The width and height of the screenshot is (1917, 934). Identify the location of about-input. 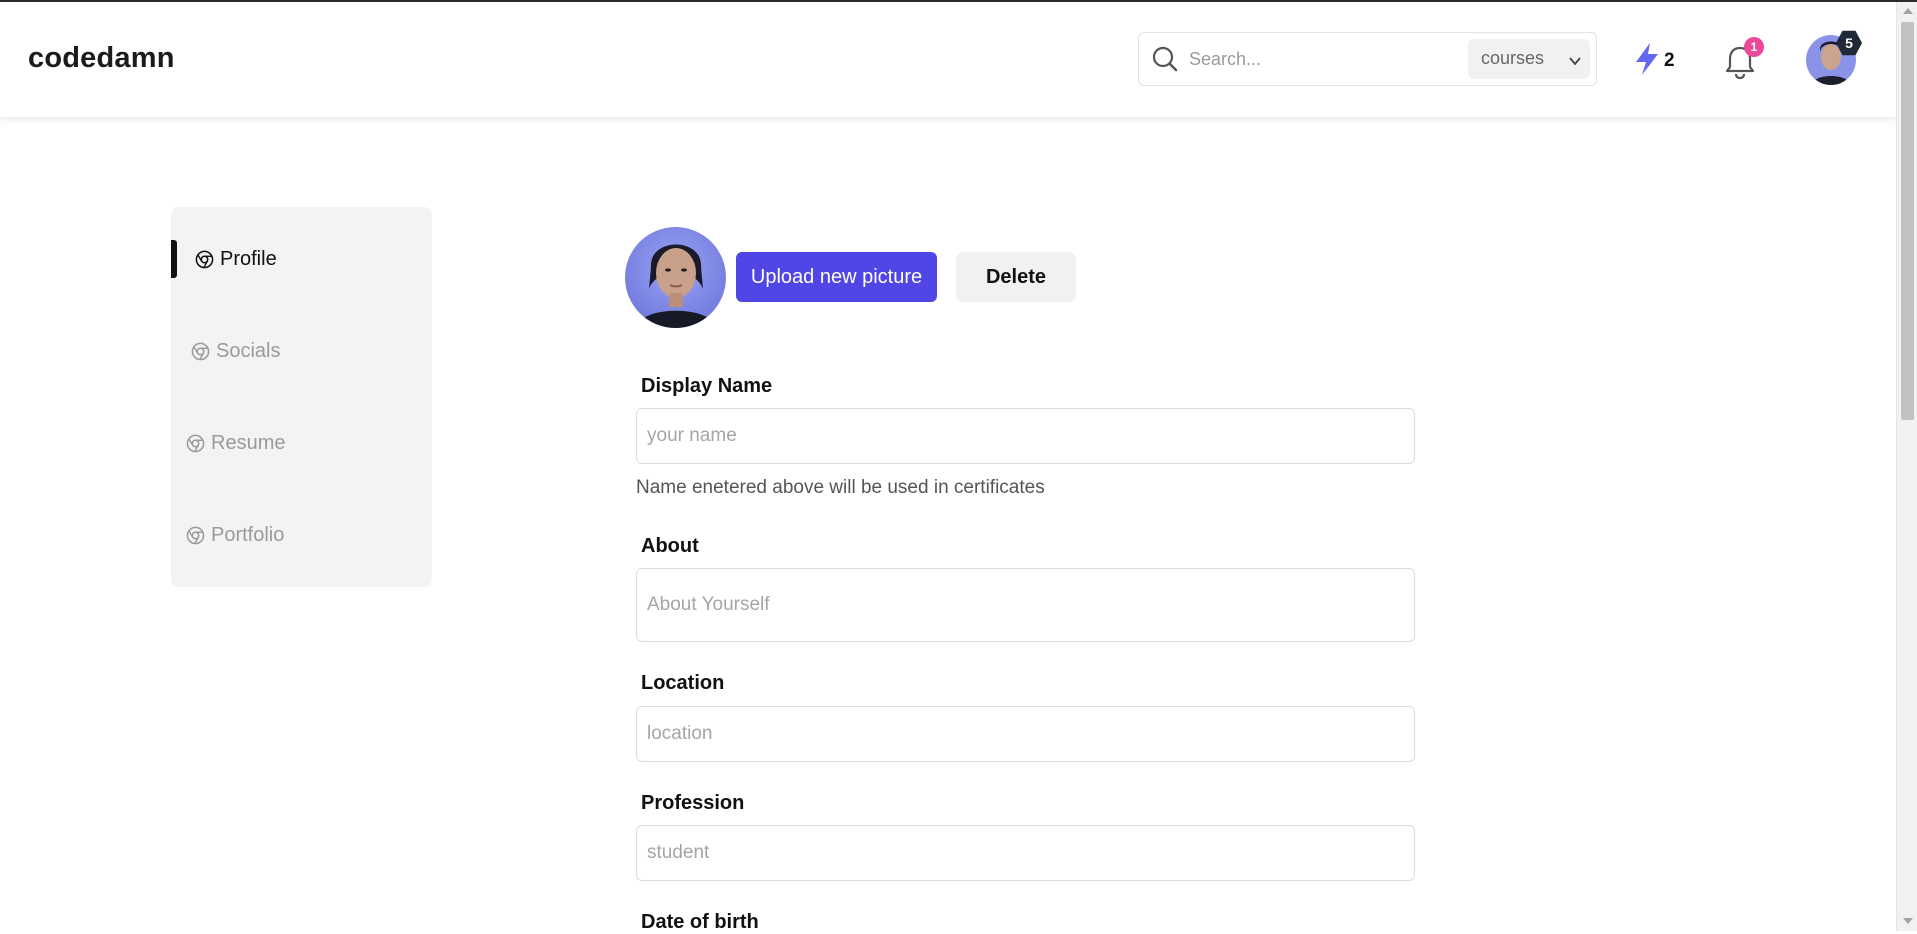
(1025, 605).